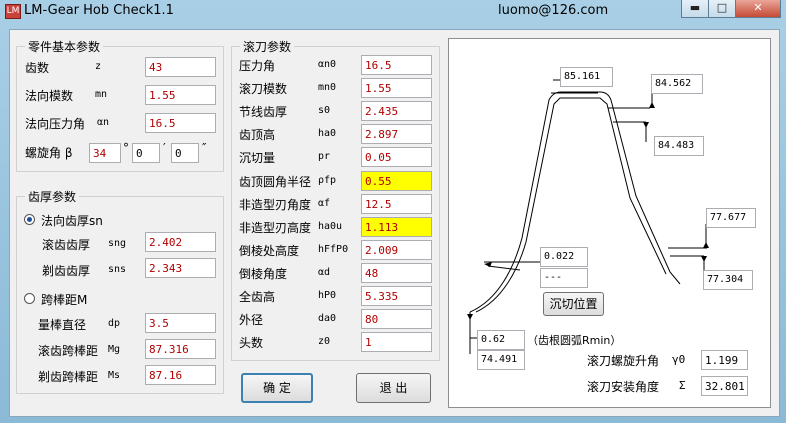 The height and width of the screenshot is (423, 786). Describe the element at coordinates (677, 84) in the screenshot. I see `dim-right-1: 84.562` at that location.